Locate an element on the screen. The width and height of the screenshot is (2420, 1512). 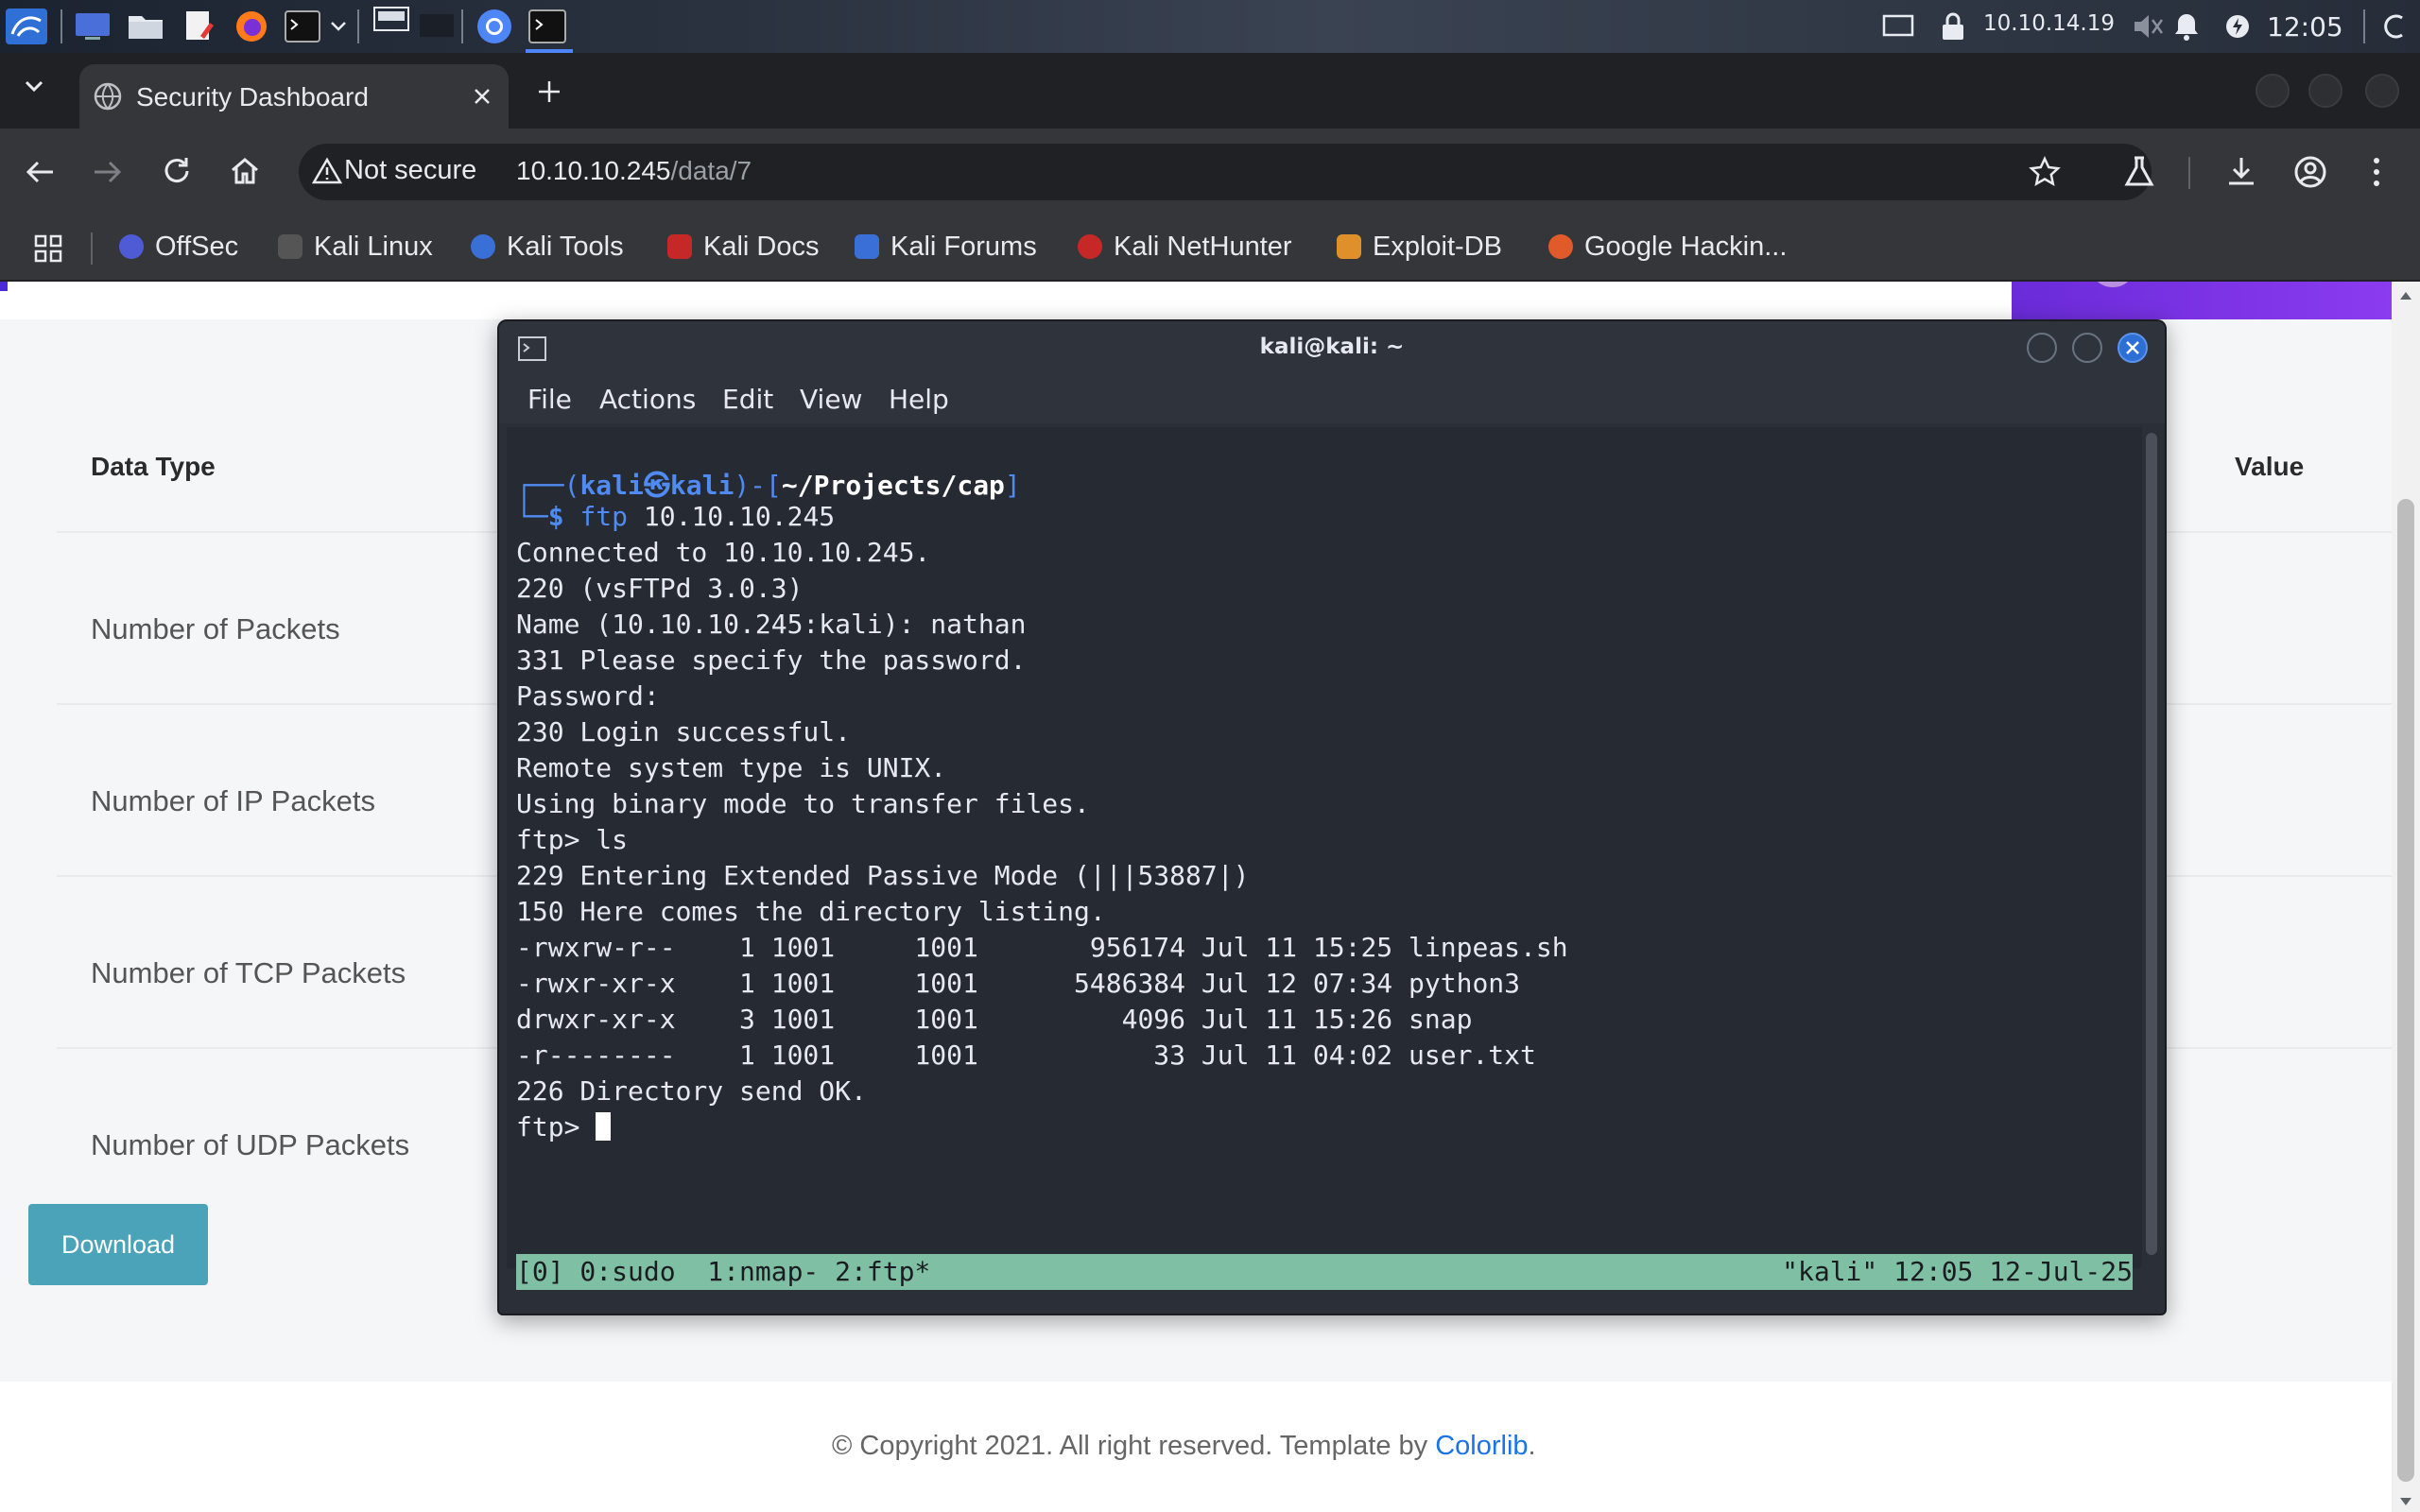
reload-icon is located at coordinates (177, 173).